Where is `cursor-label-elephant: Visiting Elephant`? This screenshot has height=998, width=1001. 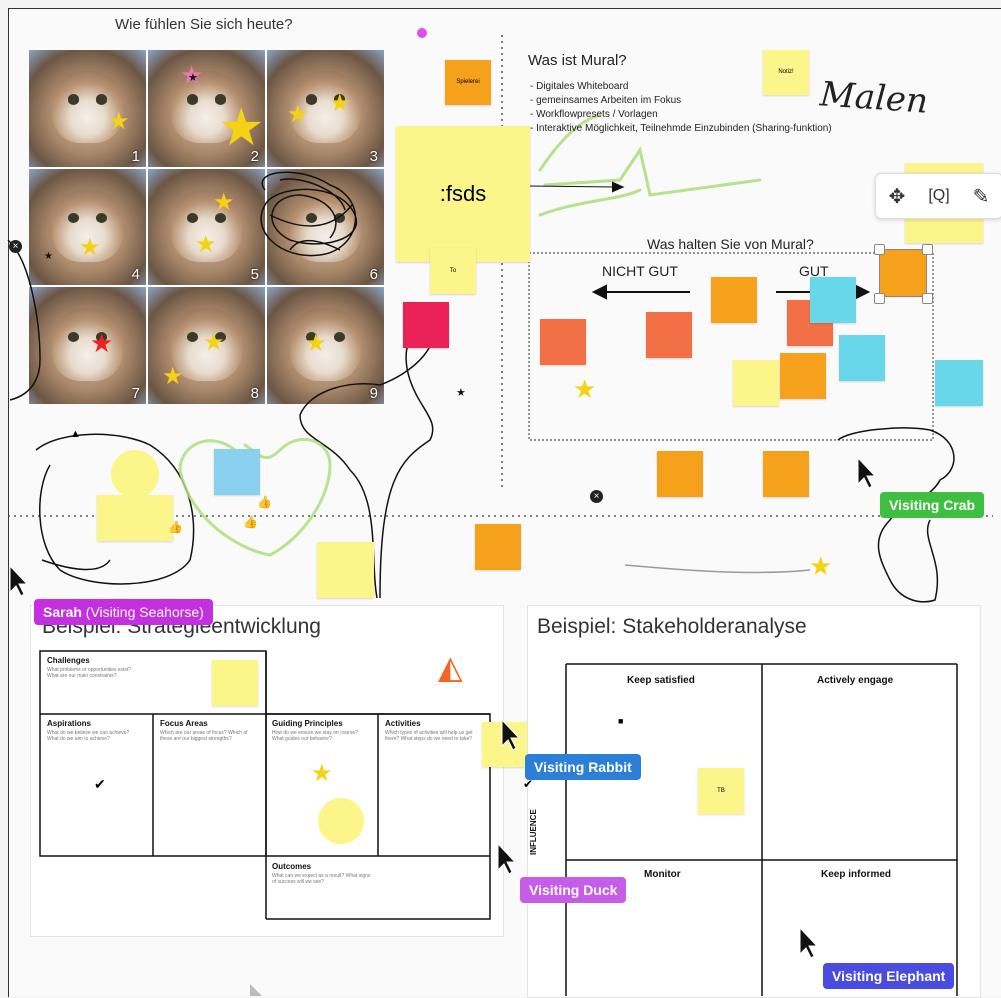 cursor-label-elephant: Visiting Elephant is located at coordinates (889, 976).